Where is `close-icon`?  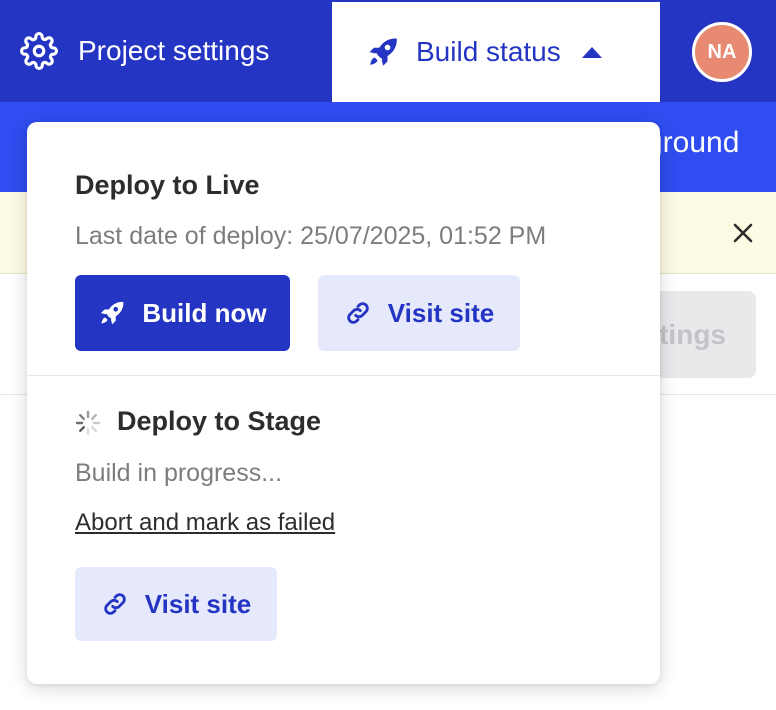 close-icon is located at coordinates (743, 233).